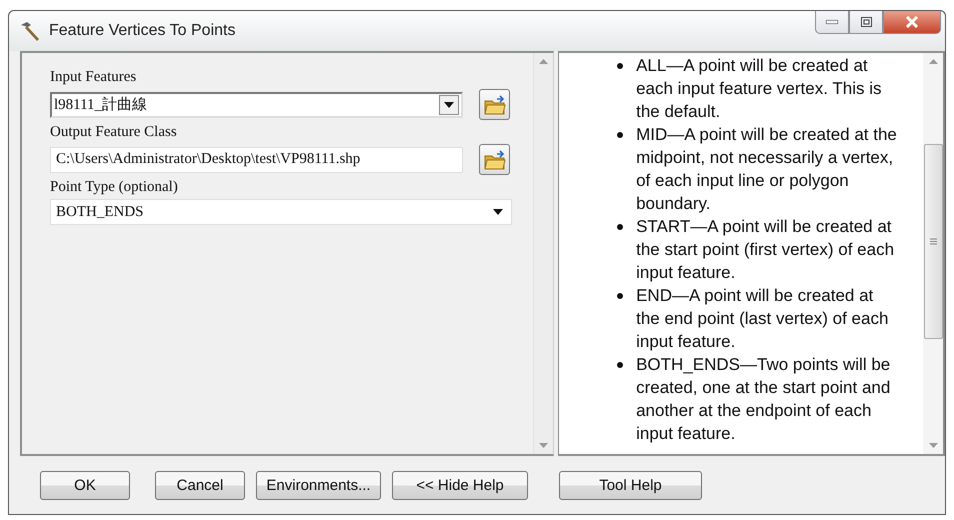 The image size is (954, 520). I want to click on help-text: END—A point will be created at the end point (last vertex) of each input feature., so click(763, 319).